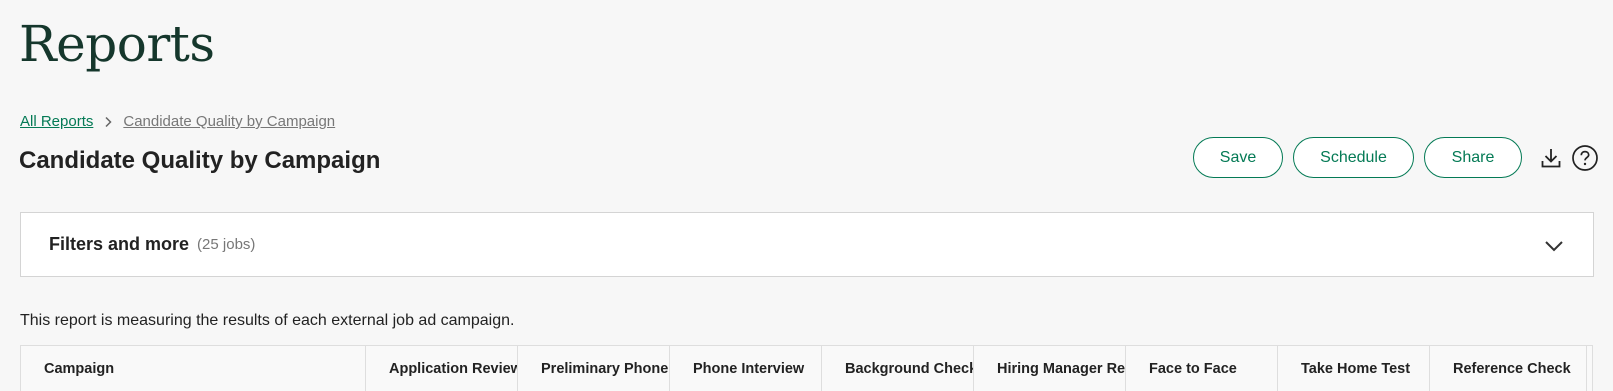 The width and height of the screenshot is (1613, 391). What do you see at coordinates (1050, 368) in the screenshot?
I see `column-header-hiring-manager-review: Hiring Manager Review` at bounding box center [1050, 368].